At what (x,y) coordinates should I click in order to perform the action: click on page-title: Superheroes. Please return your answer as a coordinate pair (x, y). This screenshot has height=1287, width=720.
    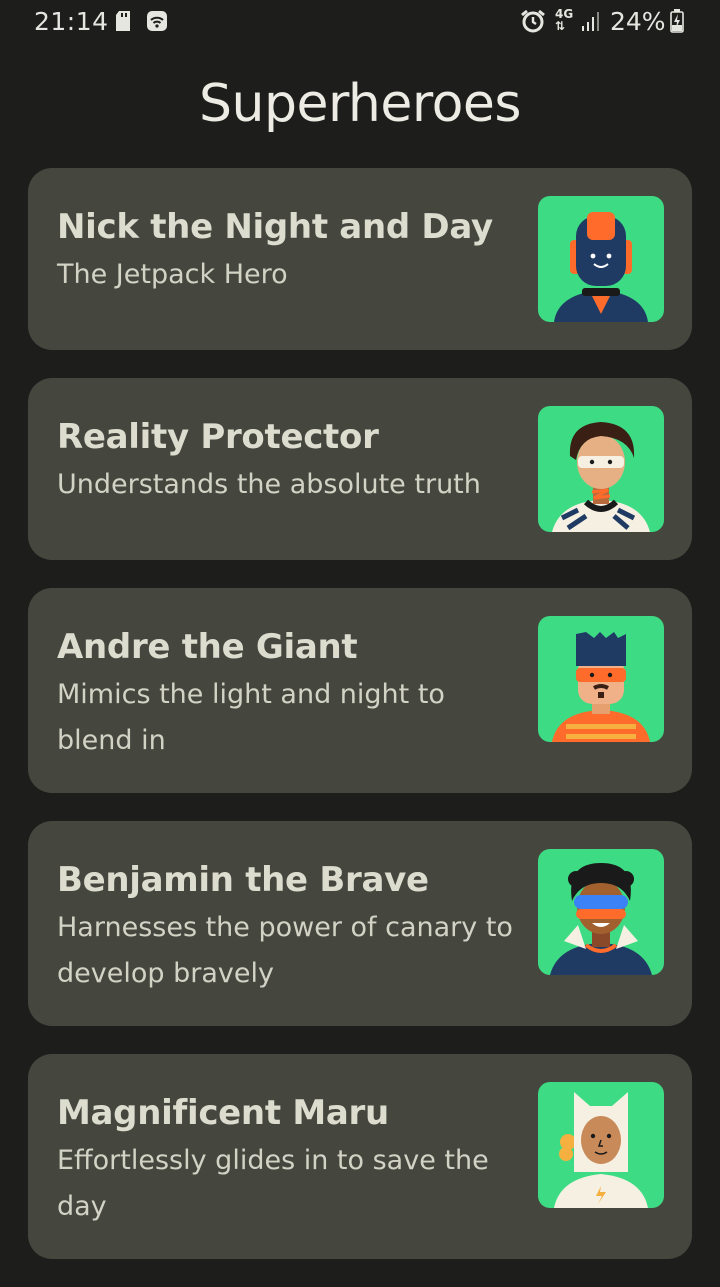
    Looking at the image, I should click on (360, 104).